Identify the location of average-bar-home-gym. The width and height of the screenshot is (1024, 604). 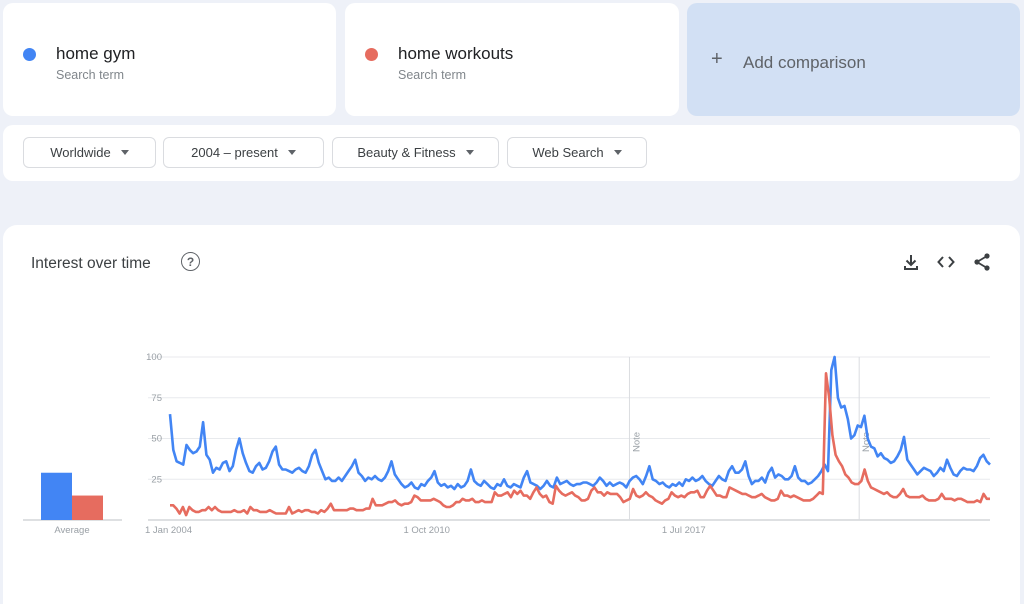
(56, 496).